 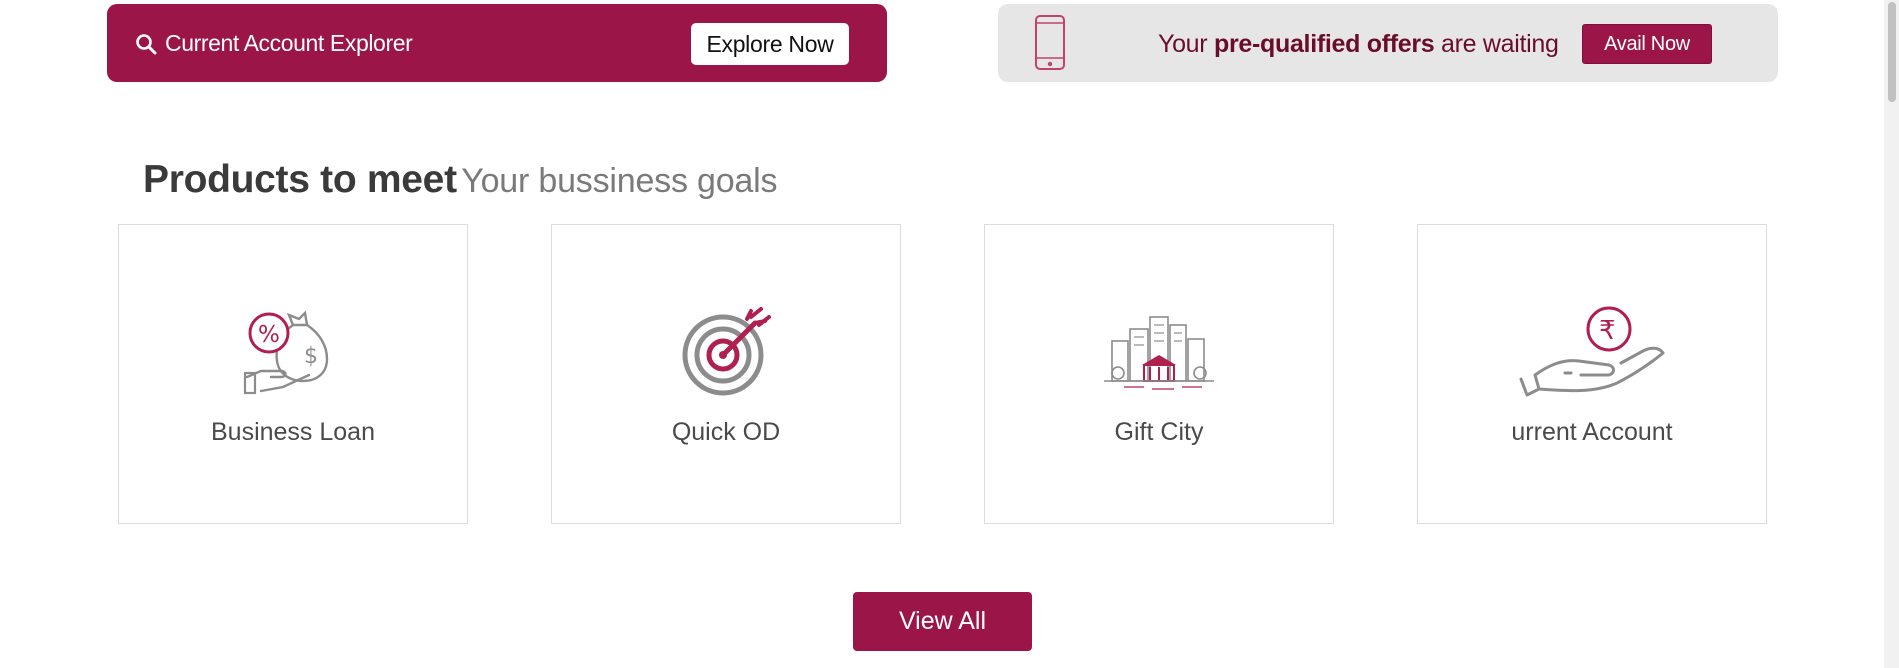 I want to click on offer-text-bold: pre-qualified offers, so click(x=1324, y=44).